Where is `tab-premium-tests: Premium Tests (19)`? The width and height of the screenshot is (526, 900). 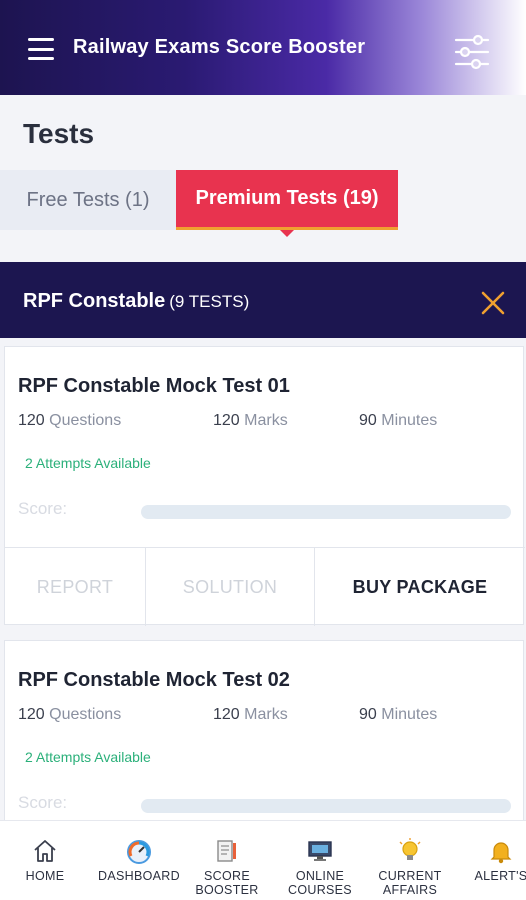
tab-premium-tests: Premium Tests (19) is located at coordinates (287, 203).